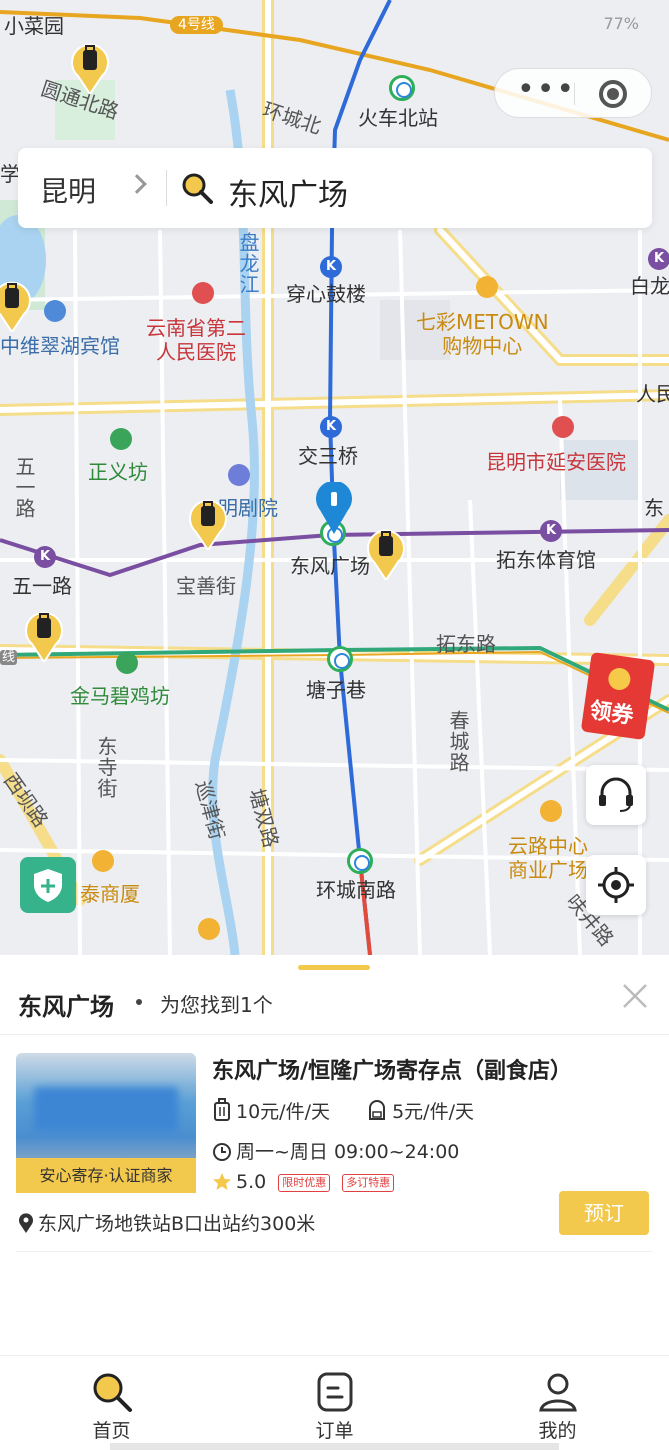 Image resolution: width=669 pixels, height=1450 pixels. I want to click on map-label-dong: 东, so click(654, 508).